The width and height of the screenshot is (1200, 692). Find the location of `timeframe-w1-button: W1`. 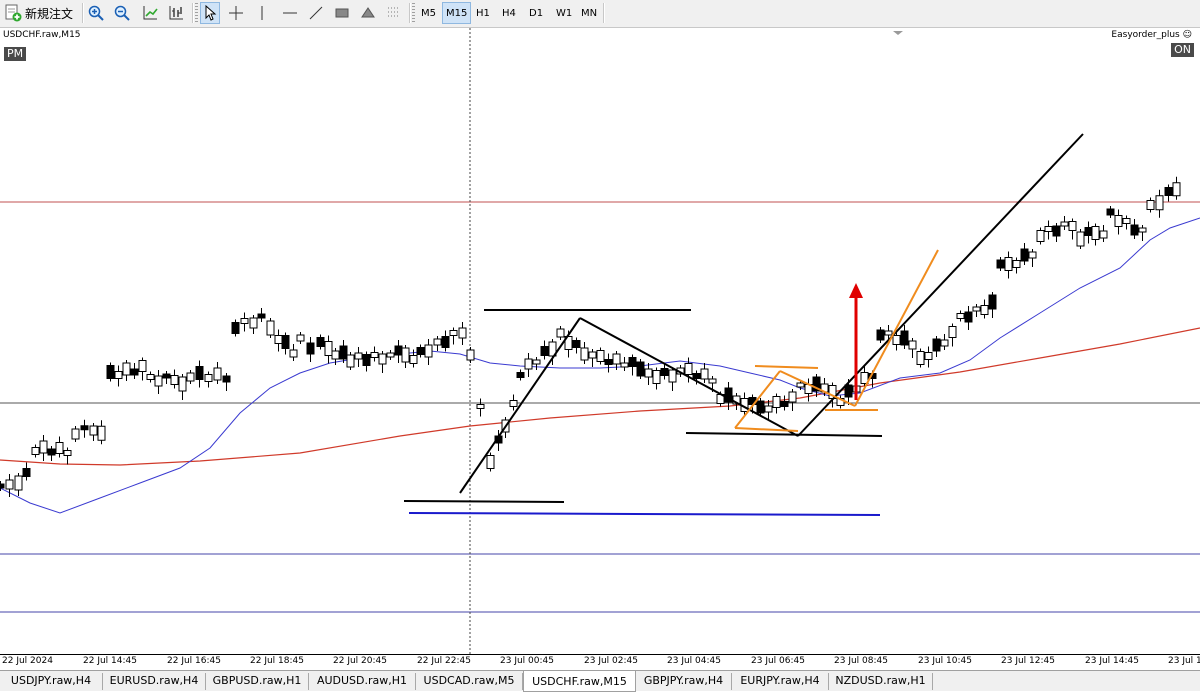

timeframe-w1-button: W1 is located at coordinates (564, 13).